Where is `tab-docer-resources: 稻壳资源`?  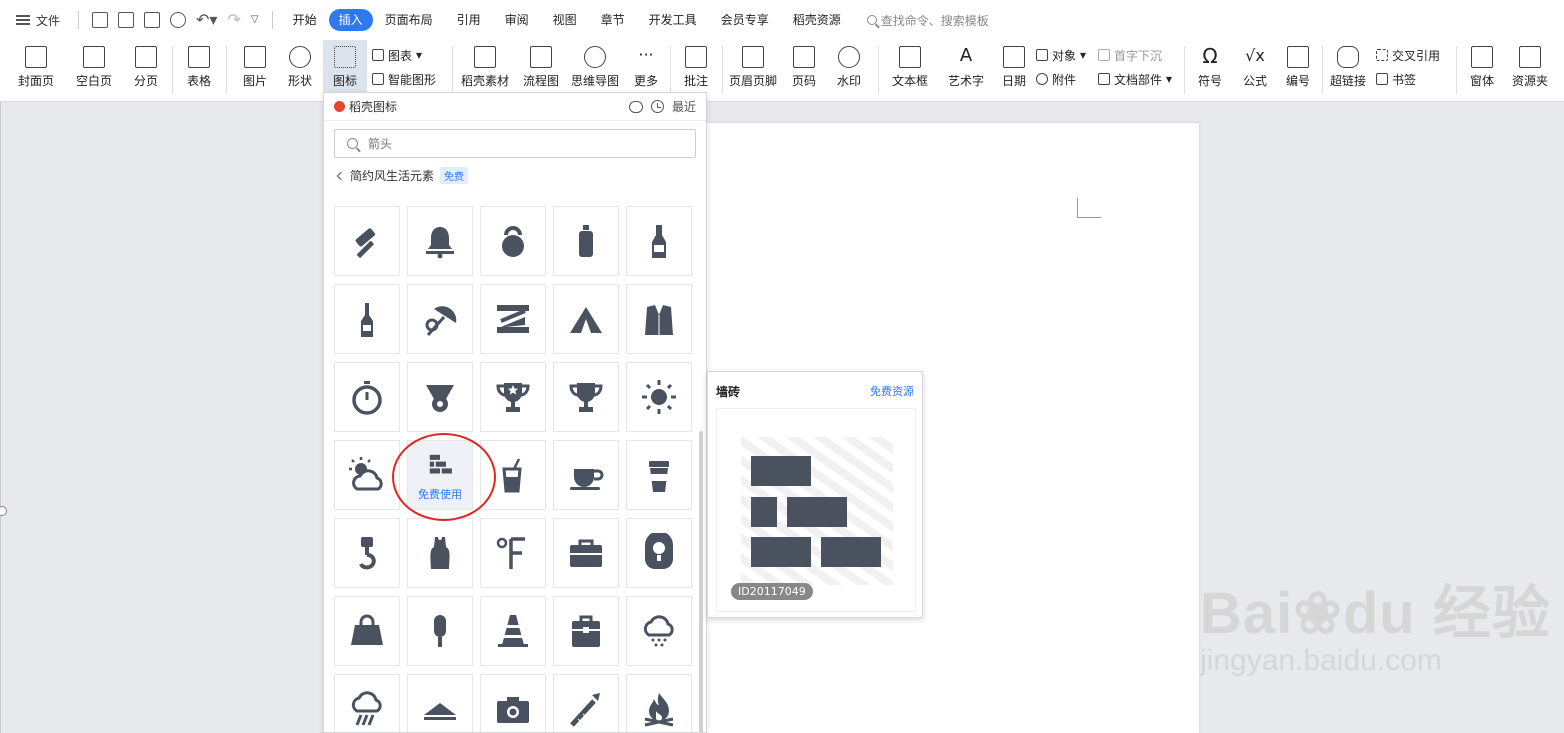 tab-docer-resources: 稻壳资源 is located at coordinates (817, 20).